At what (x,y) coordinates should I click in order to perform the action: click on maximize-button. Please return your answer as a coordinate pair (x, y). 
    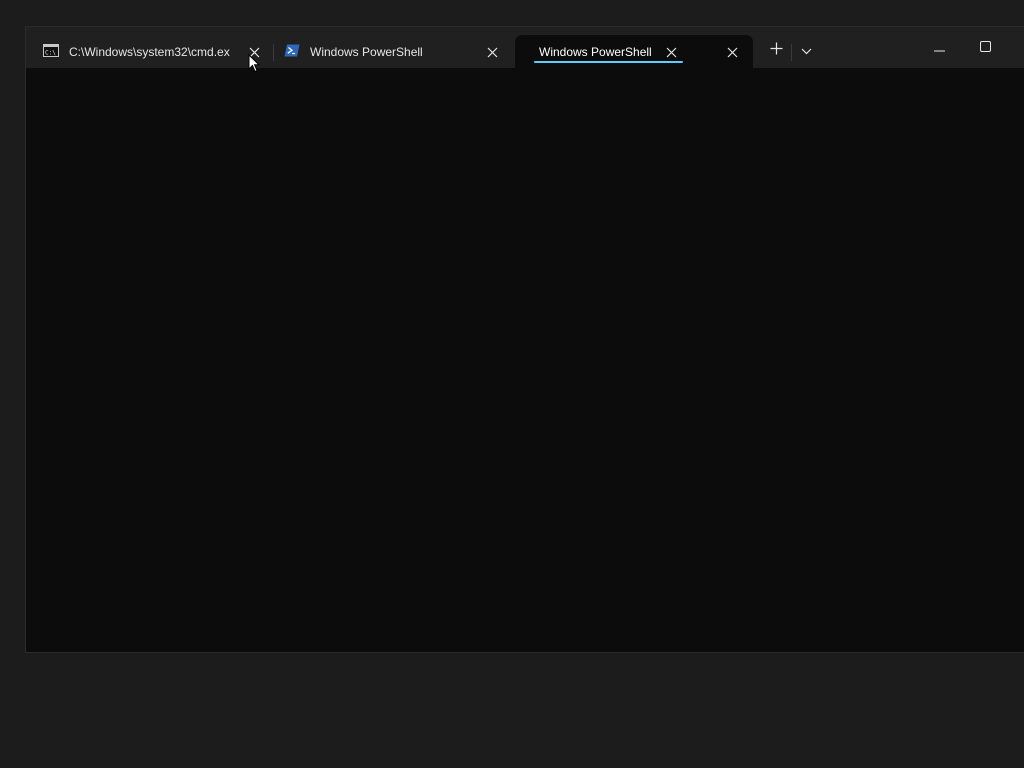
    Looking at the image, I should click on (985, 48).